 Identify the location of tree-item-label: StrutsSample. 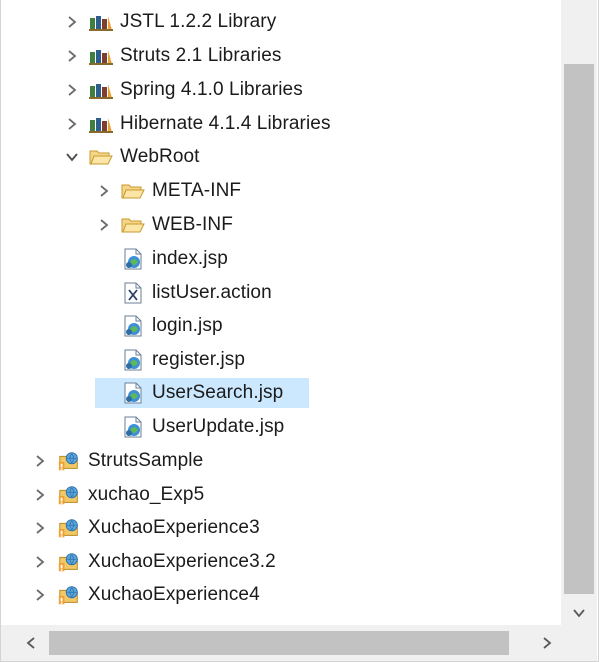
(146, 460).